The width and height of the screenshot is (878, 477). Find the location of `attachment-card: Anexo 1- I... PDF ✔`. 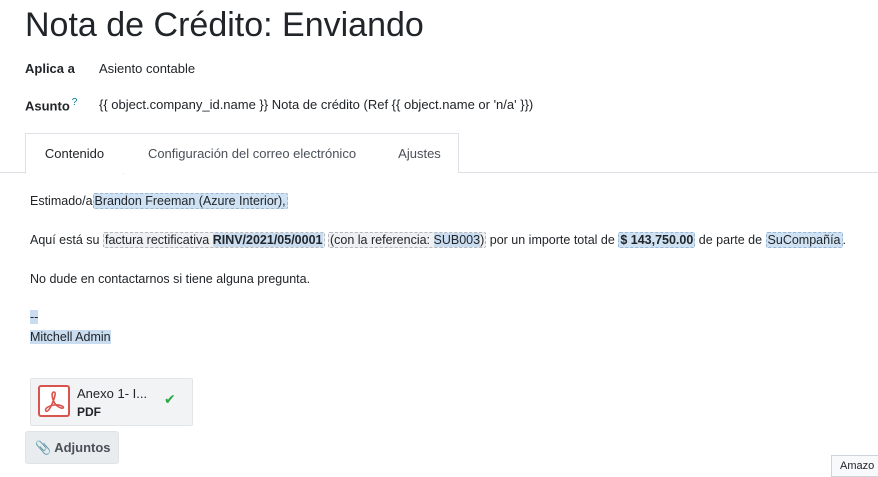

attachment-card: Anexo 1- I... PDF ✔ is located at coordinates (111, 402).